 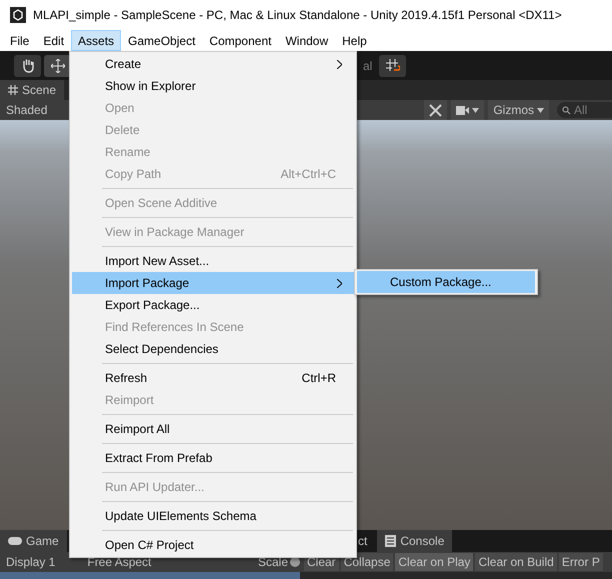 What do you see at coordinates (119, 562) in the screenshot?
I see `aspect-dropdown: Free Aspect` at bounding box center [119, 562].